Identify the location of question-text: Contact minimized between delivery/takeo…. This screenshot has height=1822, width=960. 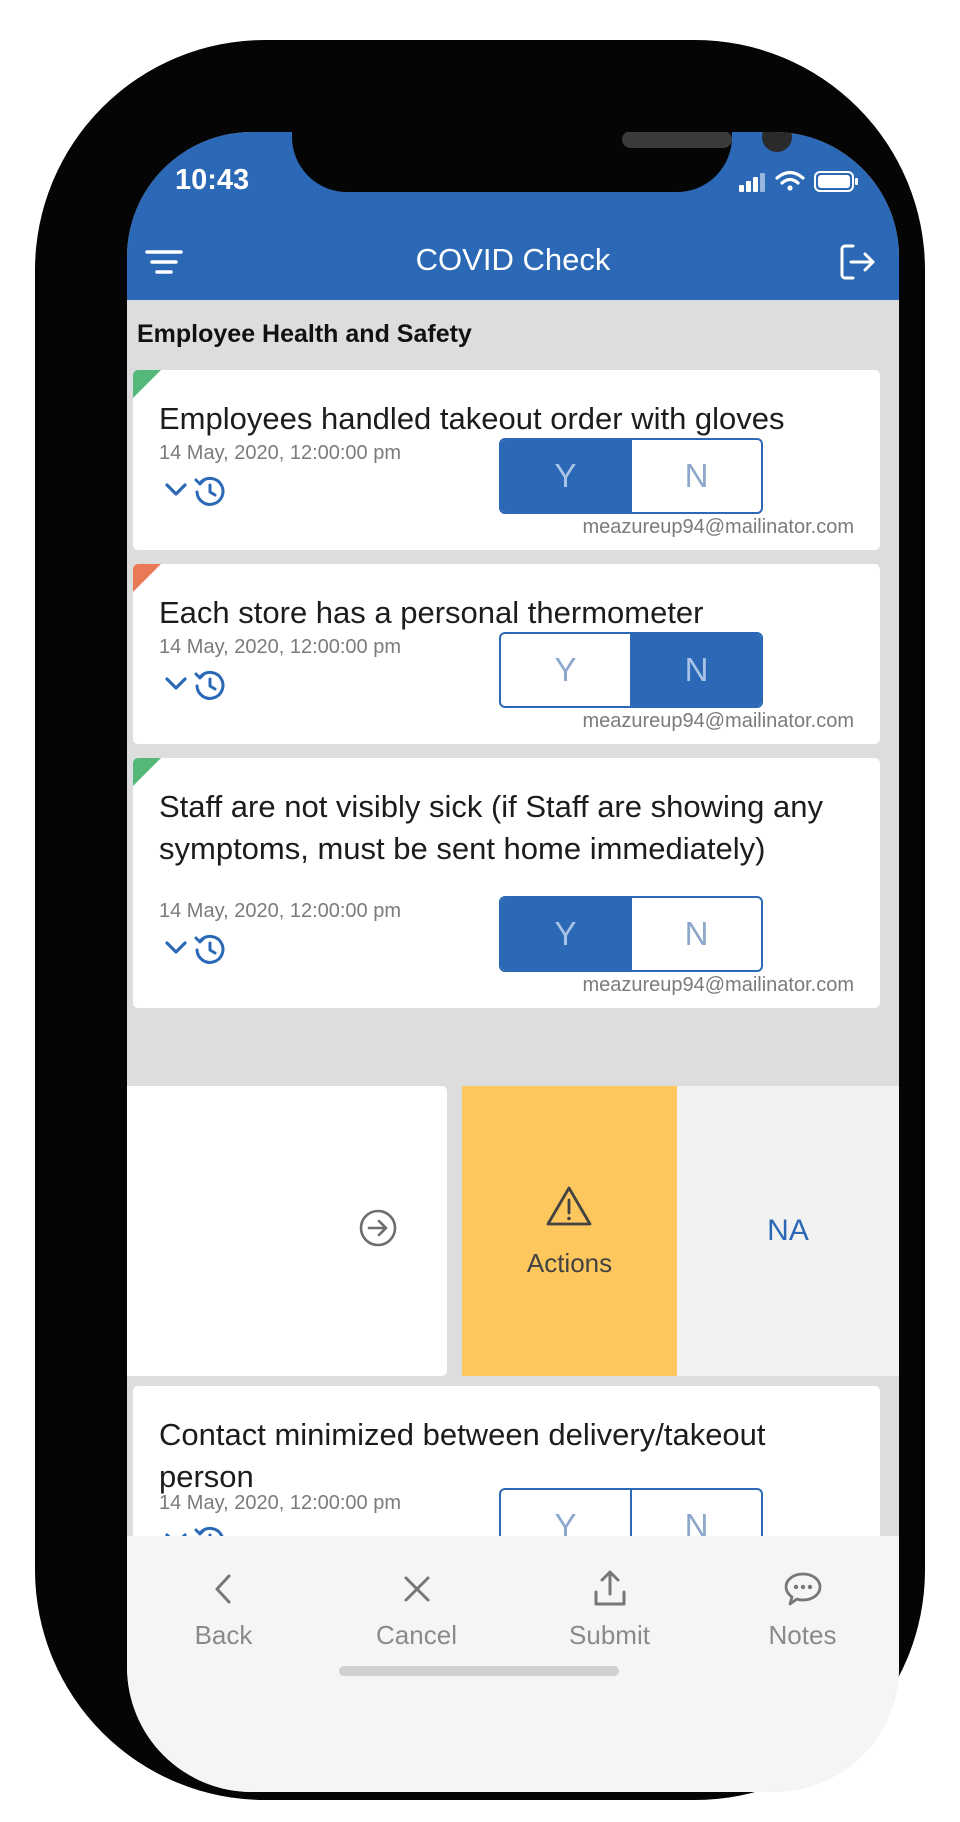
(462, 1455).